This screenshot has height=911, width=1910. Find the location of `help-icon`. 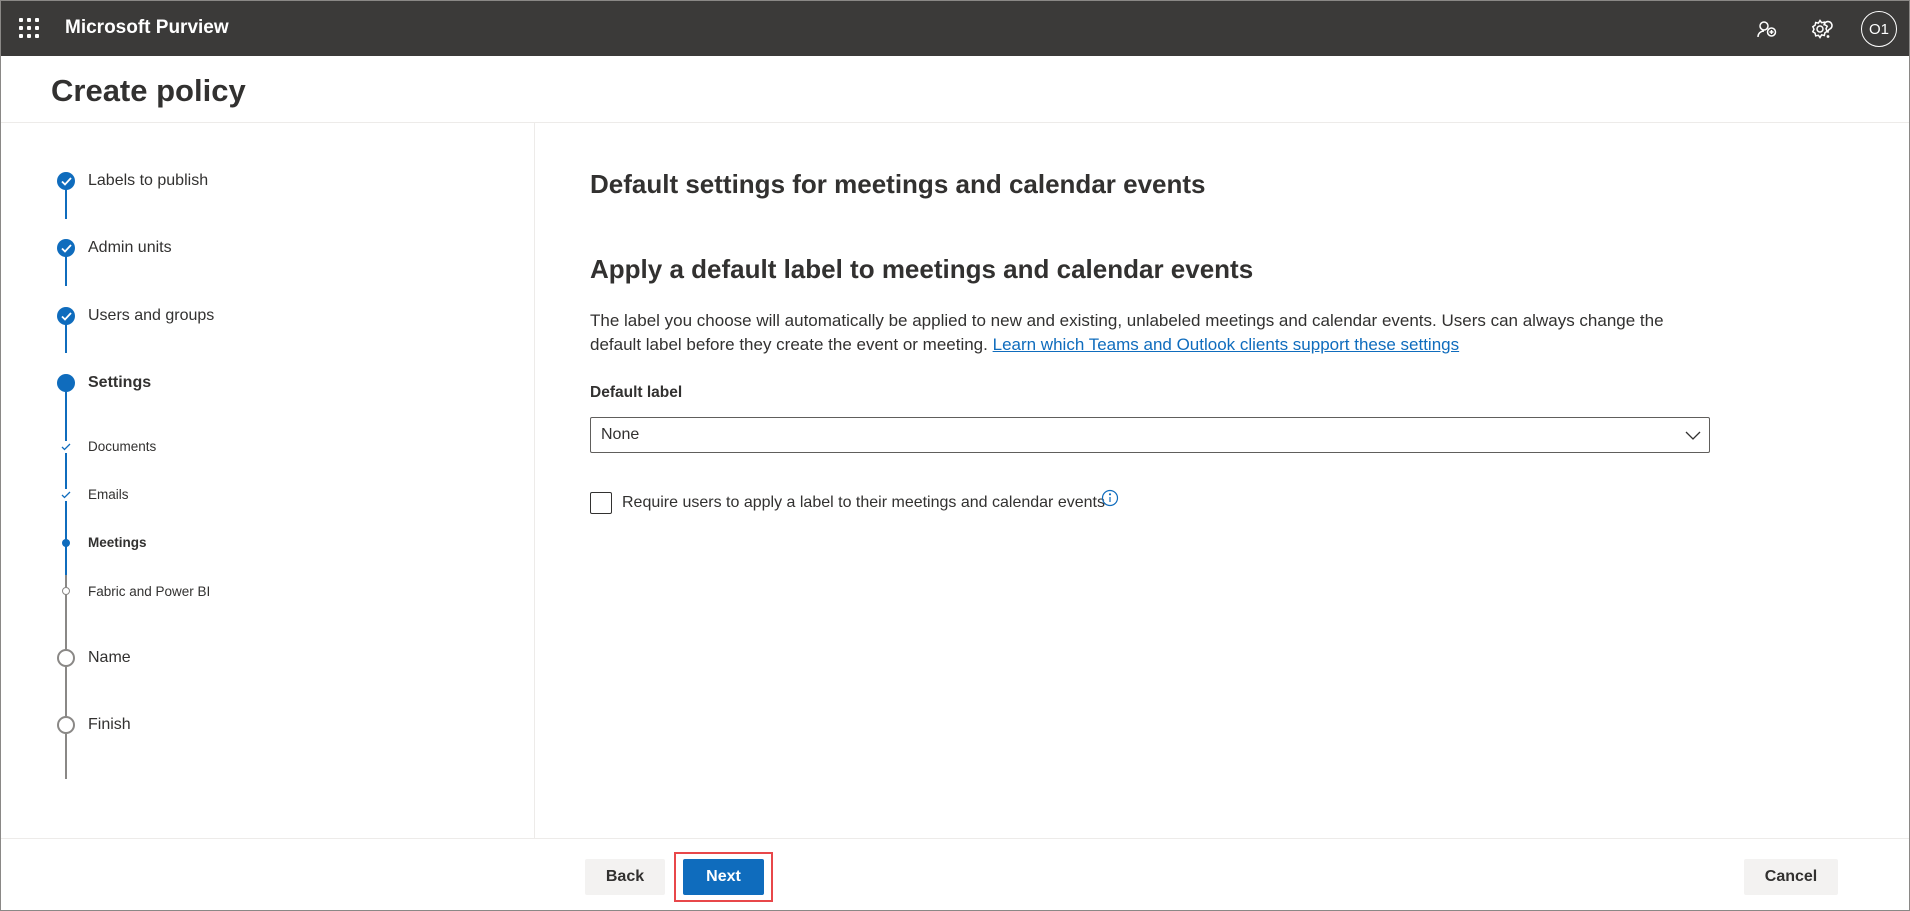

help-icon is located at coordinates (1828, 29).